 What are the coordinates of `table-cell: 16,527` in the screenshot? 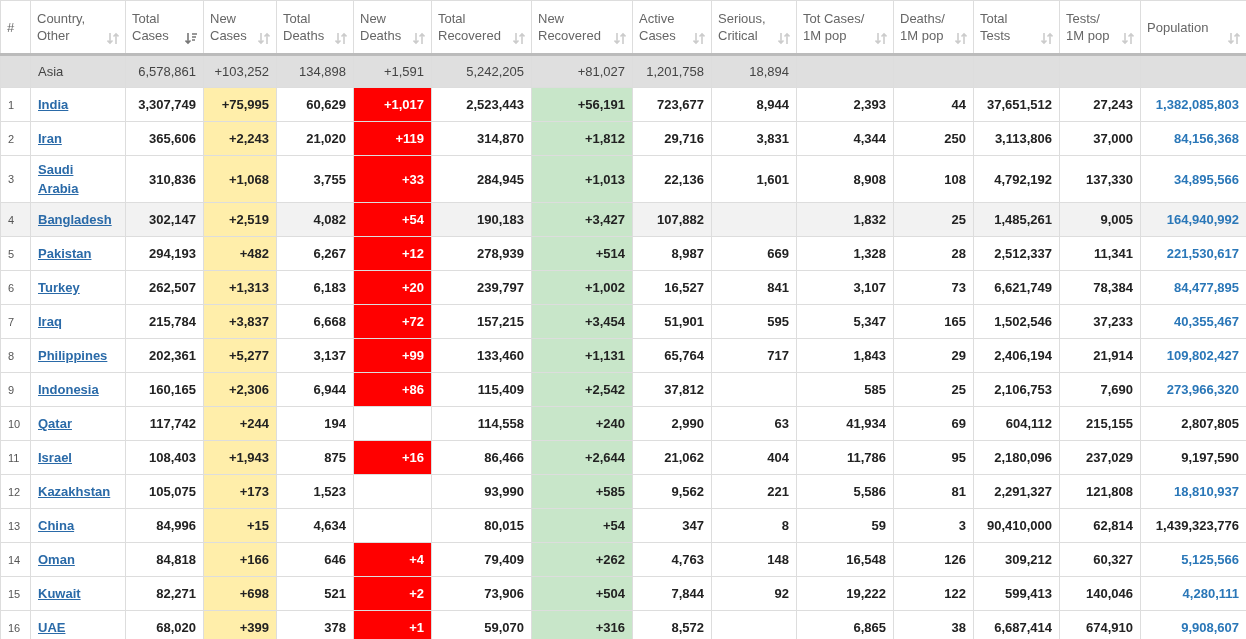 It's located at (672, 287).